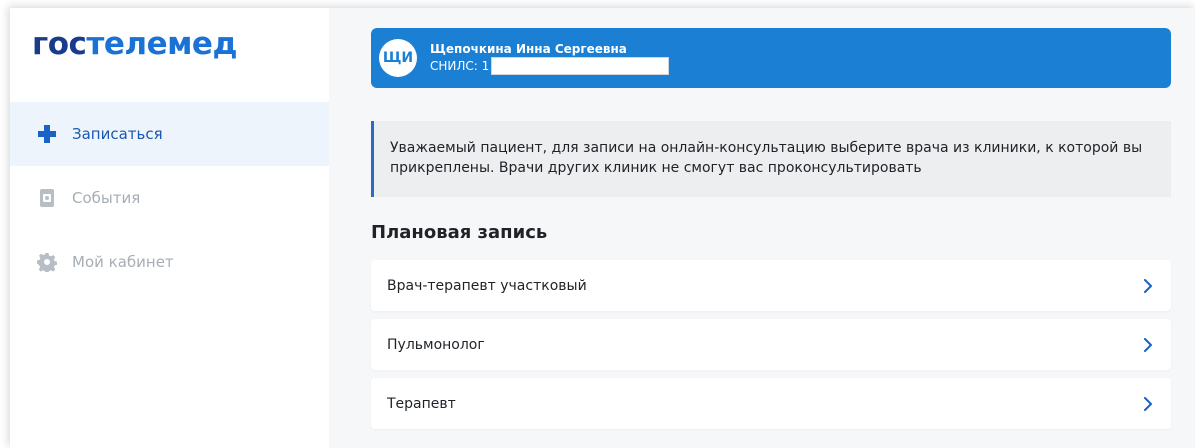  I want to click on logo-part1: гос, so click(59, 44).